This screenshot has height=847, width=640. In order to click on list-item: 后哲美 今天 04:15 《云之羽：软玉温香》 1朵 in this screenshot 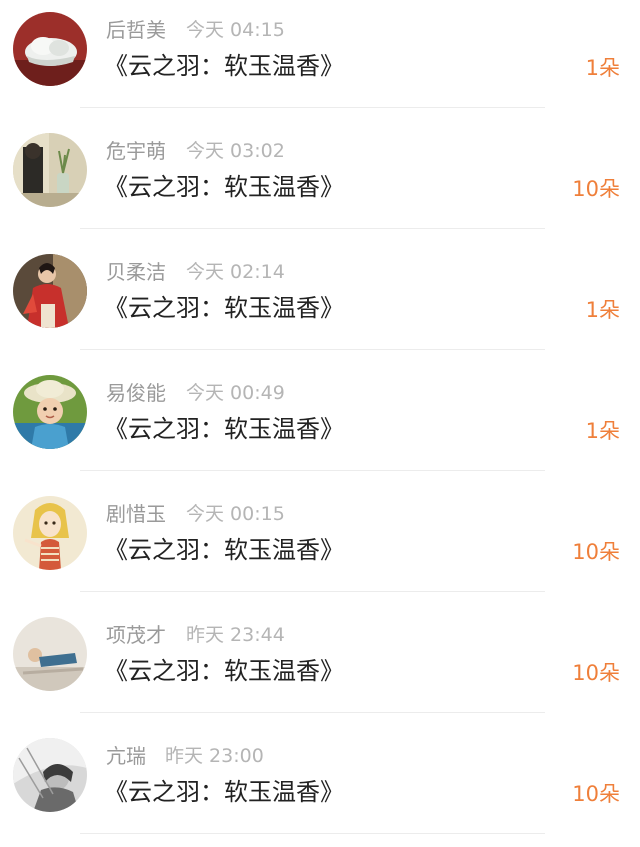, I will do `click(320, 60)`.